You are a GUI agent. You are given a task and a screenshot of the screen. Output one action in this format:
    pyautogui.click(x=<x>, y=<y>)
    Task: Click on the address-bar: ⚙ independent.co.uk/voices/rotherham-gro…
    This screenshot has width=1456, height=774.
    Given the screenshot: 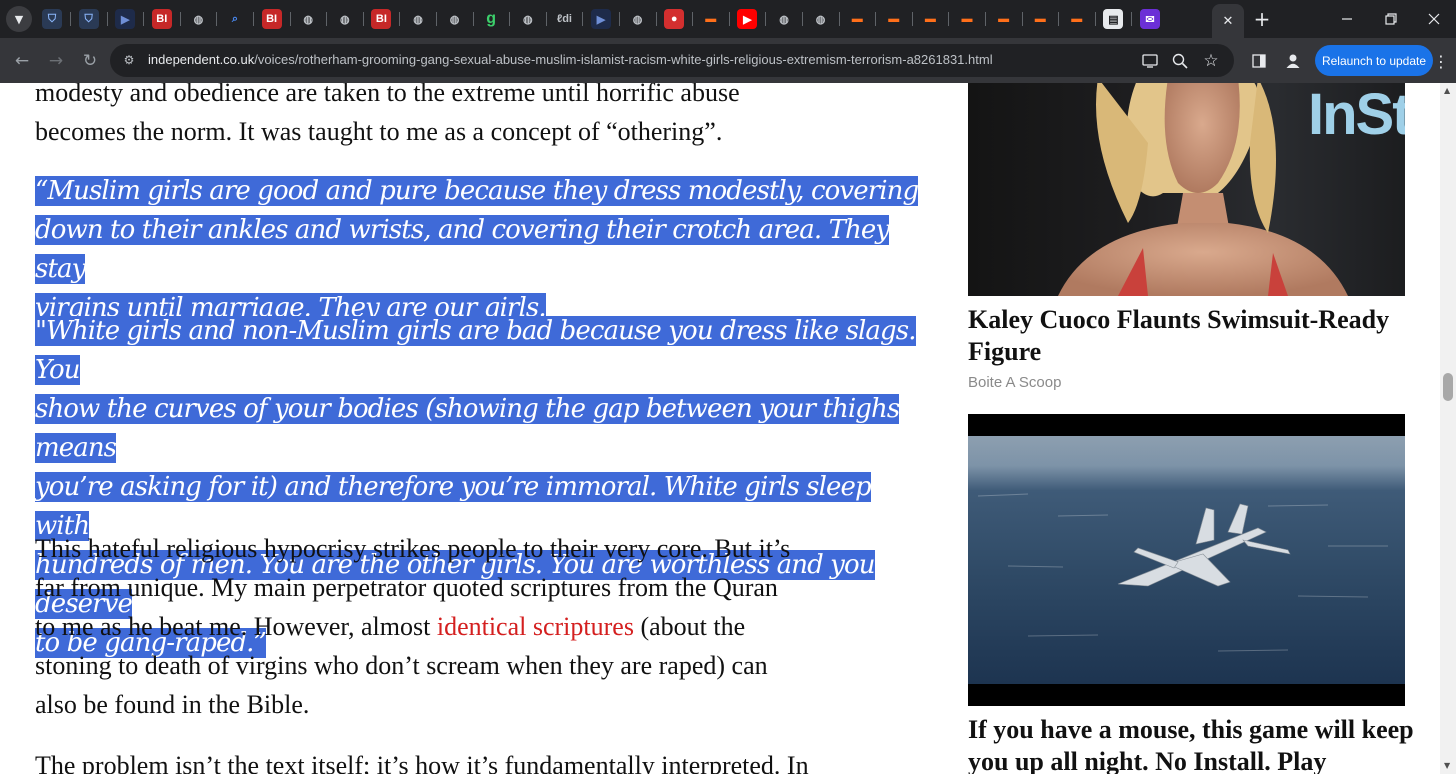 What is the action you would take?
    pyautogui.click(x=672, y=60)
    